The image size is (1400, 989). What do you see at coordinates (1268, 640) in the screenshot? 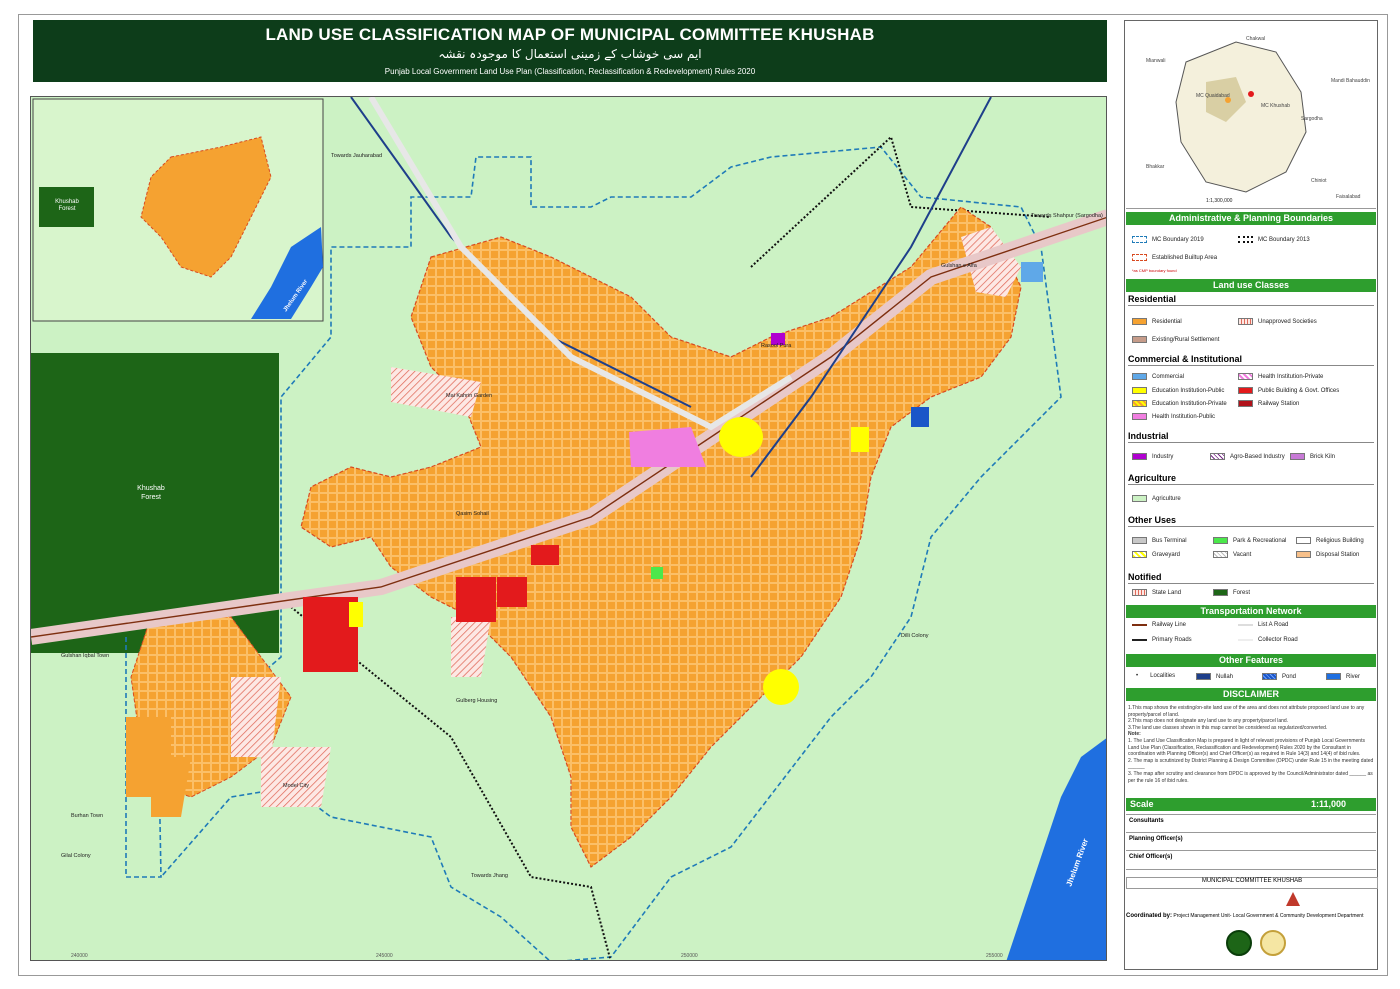
I see `legend-collector-road: Collector Road` at bounding box center [1268, 640].